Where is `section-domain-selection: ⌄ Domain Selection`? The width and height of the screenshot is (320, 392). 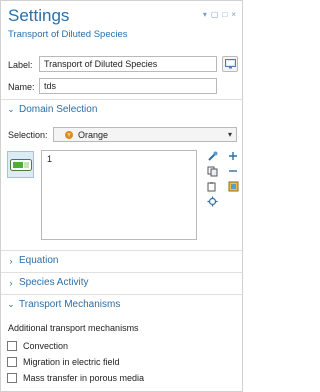
section-domain-selection: ⌄ Domain Selection is located at coordinates (121, 109).